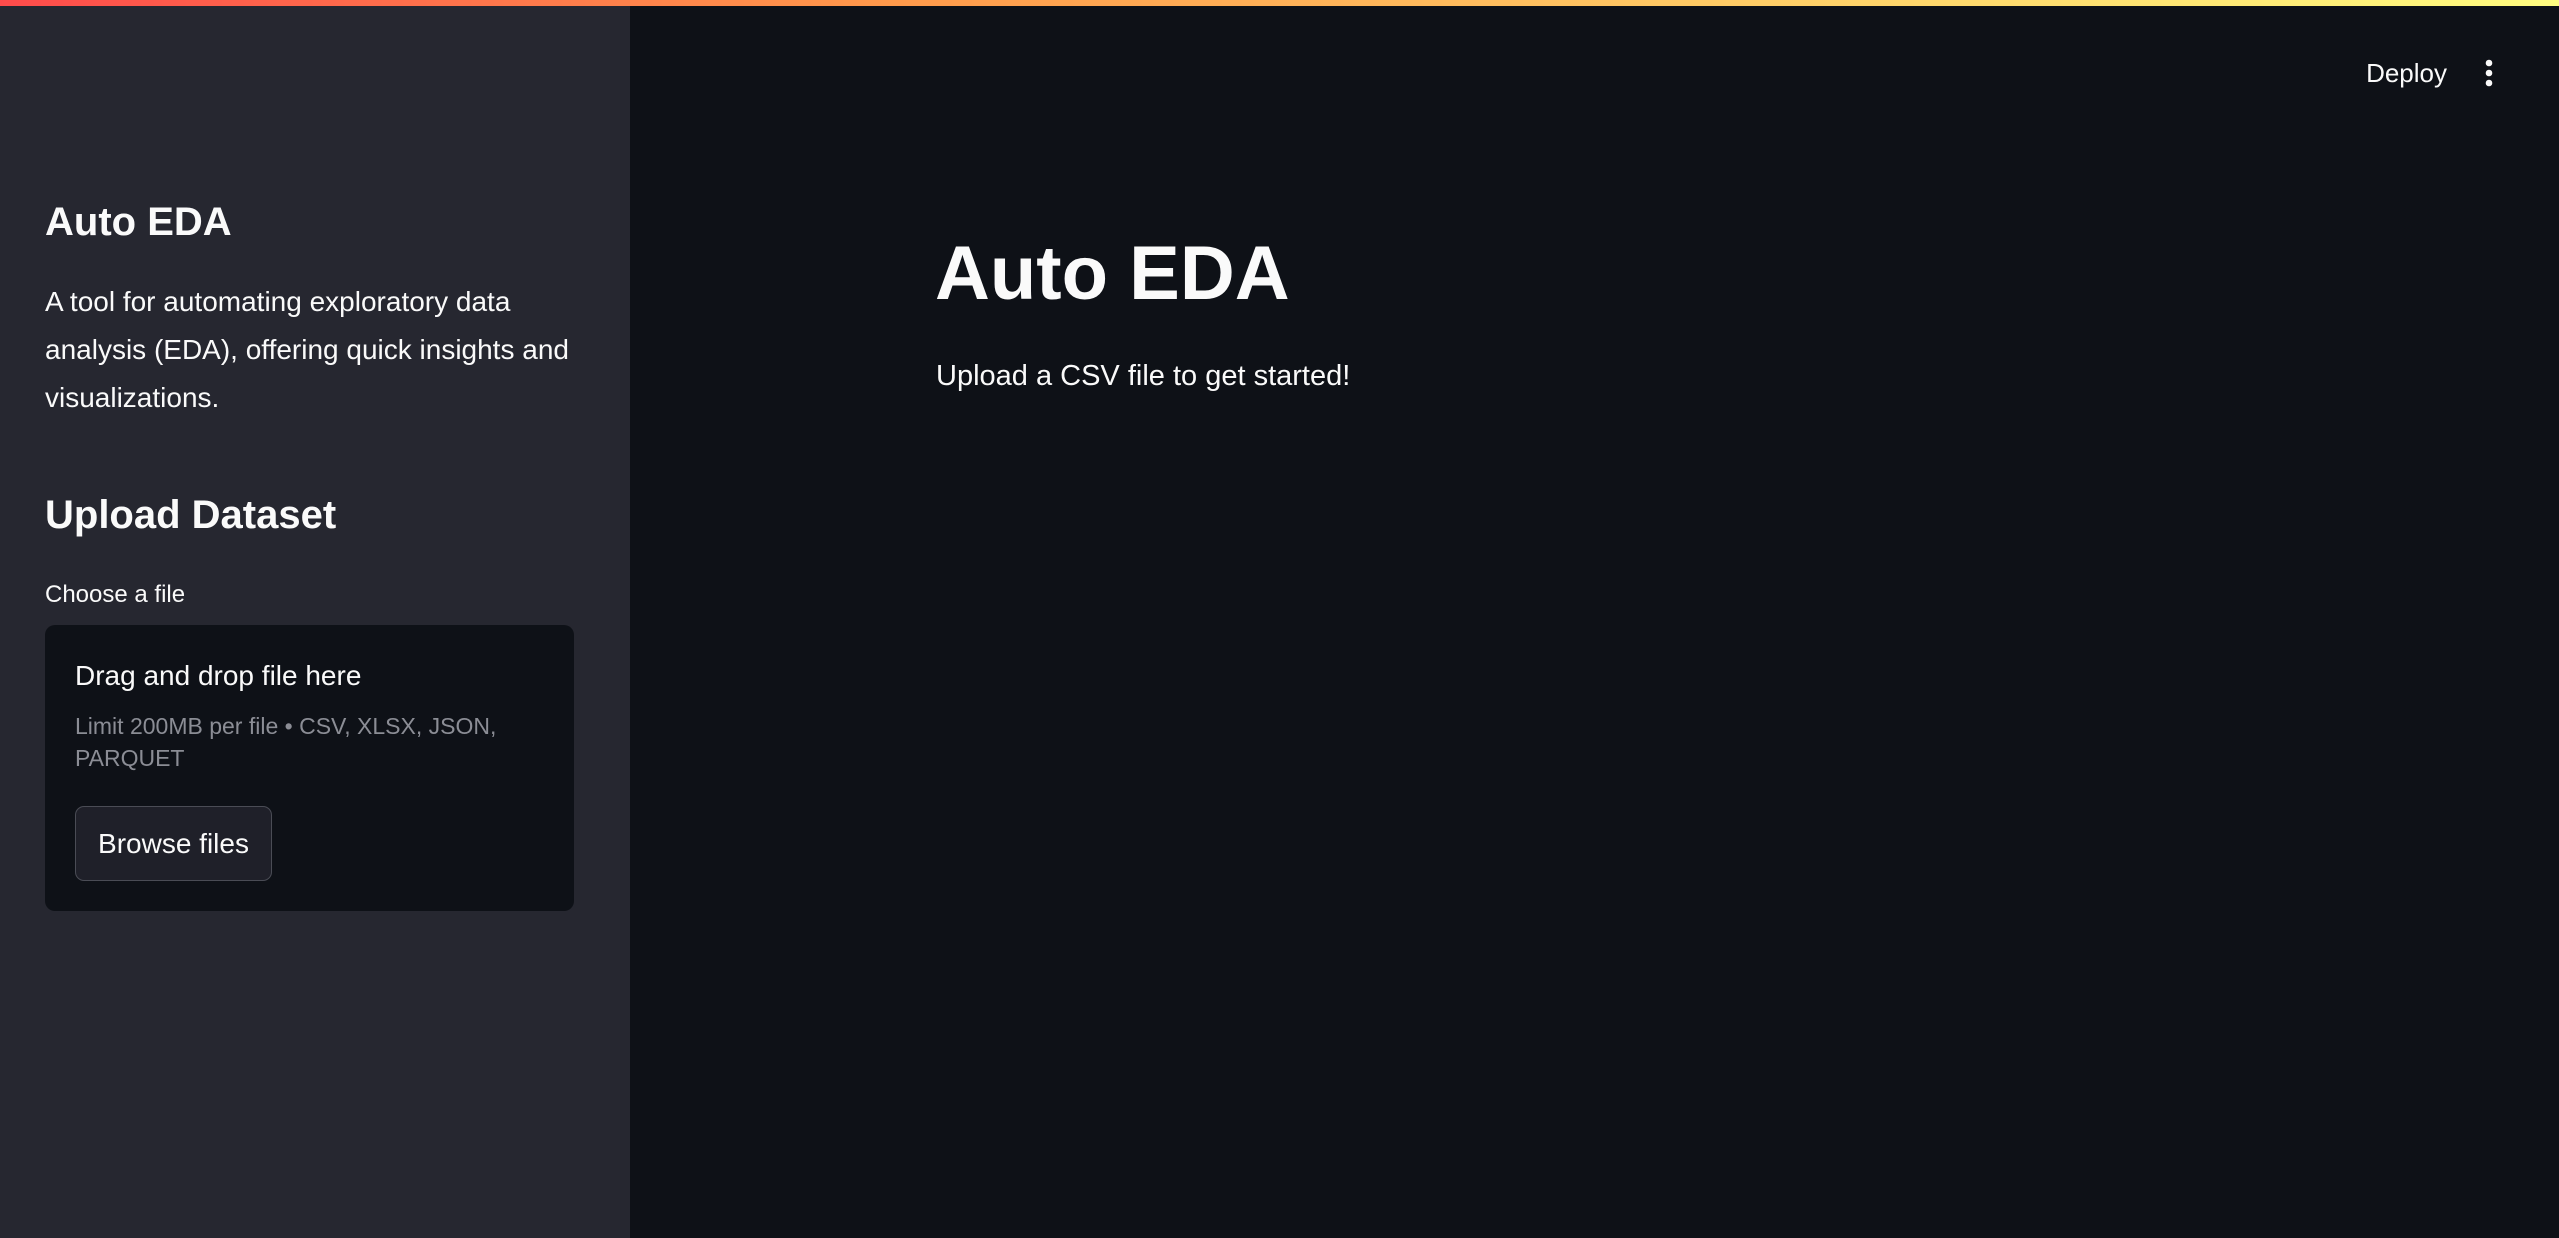 The image size is (2559, 1238). I want to click on top-decoration-bar, so click(1279, 3).